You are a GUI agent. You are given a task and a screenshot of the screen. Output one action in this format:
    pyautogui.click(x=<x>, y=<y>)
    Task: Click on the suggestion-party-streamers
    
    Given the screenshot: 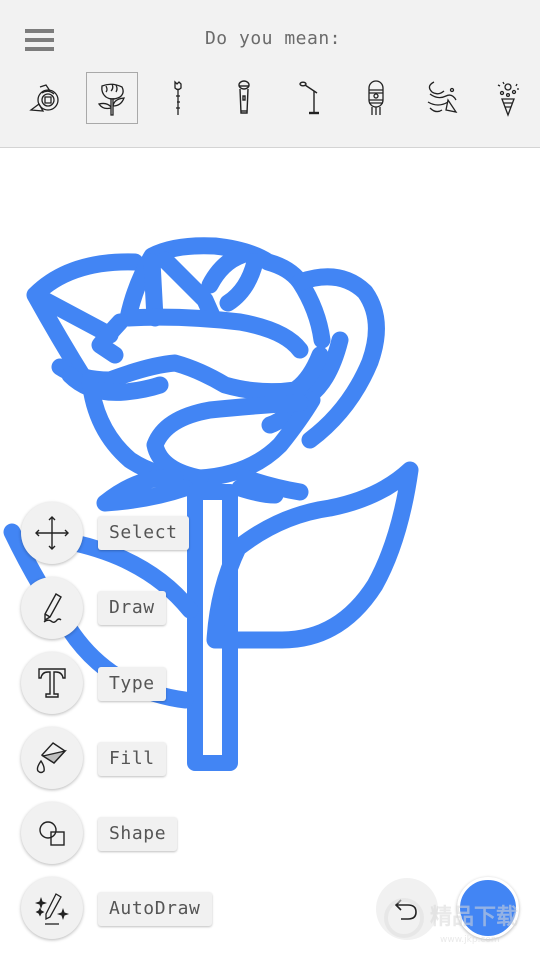 What is the action you would take?
    pyautogui.click(x=442, y=98)
    